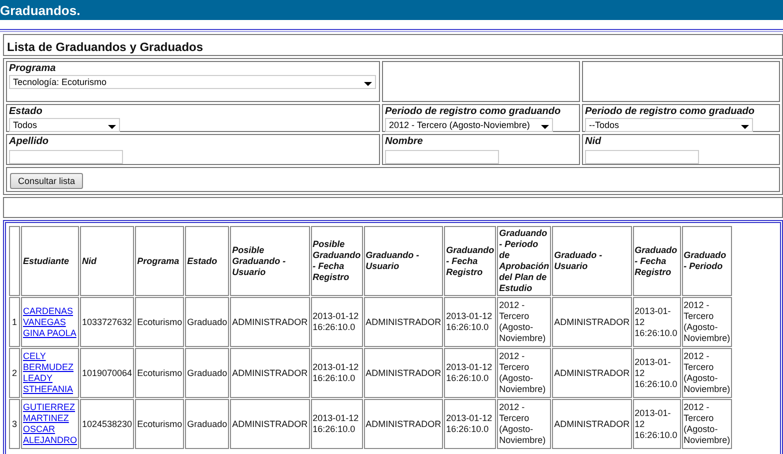 The width and height of the screenshot is (783, 454). I want to click on field-label: Apellido, so click(29, 142).